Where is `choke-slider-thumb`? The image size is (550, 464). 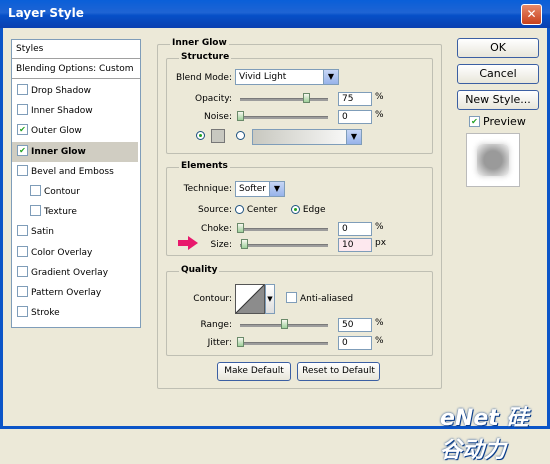
choke-slider-thumb is located at coordinates (240, 228).